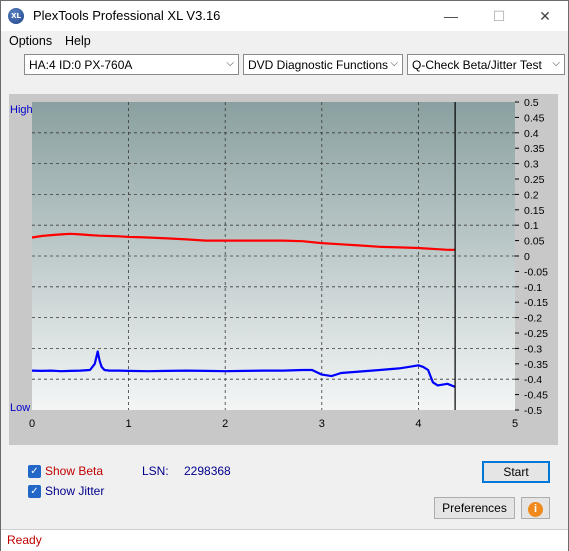 The width and height of the screenshot is (569, 551). I want to click on close-icon: ✕, so click(545, 16).